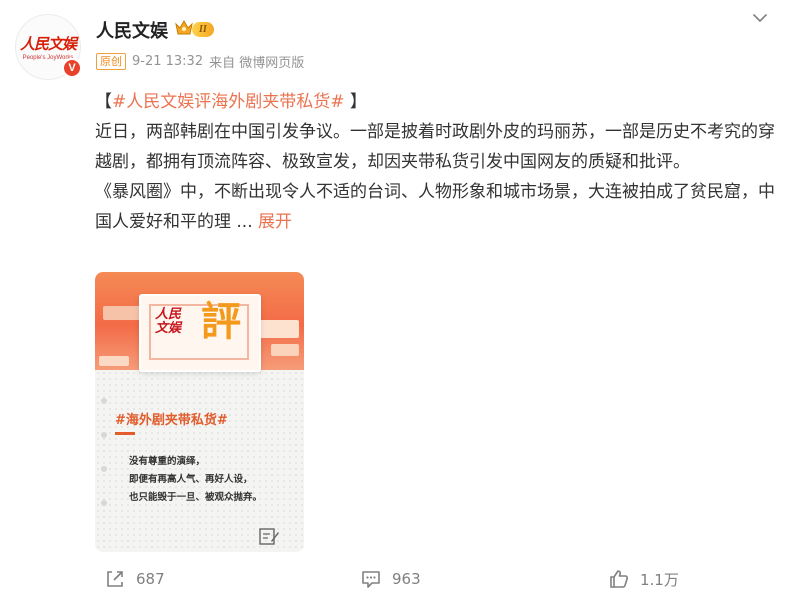  Describe the element at coordinates (168, 321) in the screenshot. I see `card-logo-text: 人民 文娱` at that location.